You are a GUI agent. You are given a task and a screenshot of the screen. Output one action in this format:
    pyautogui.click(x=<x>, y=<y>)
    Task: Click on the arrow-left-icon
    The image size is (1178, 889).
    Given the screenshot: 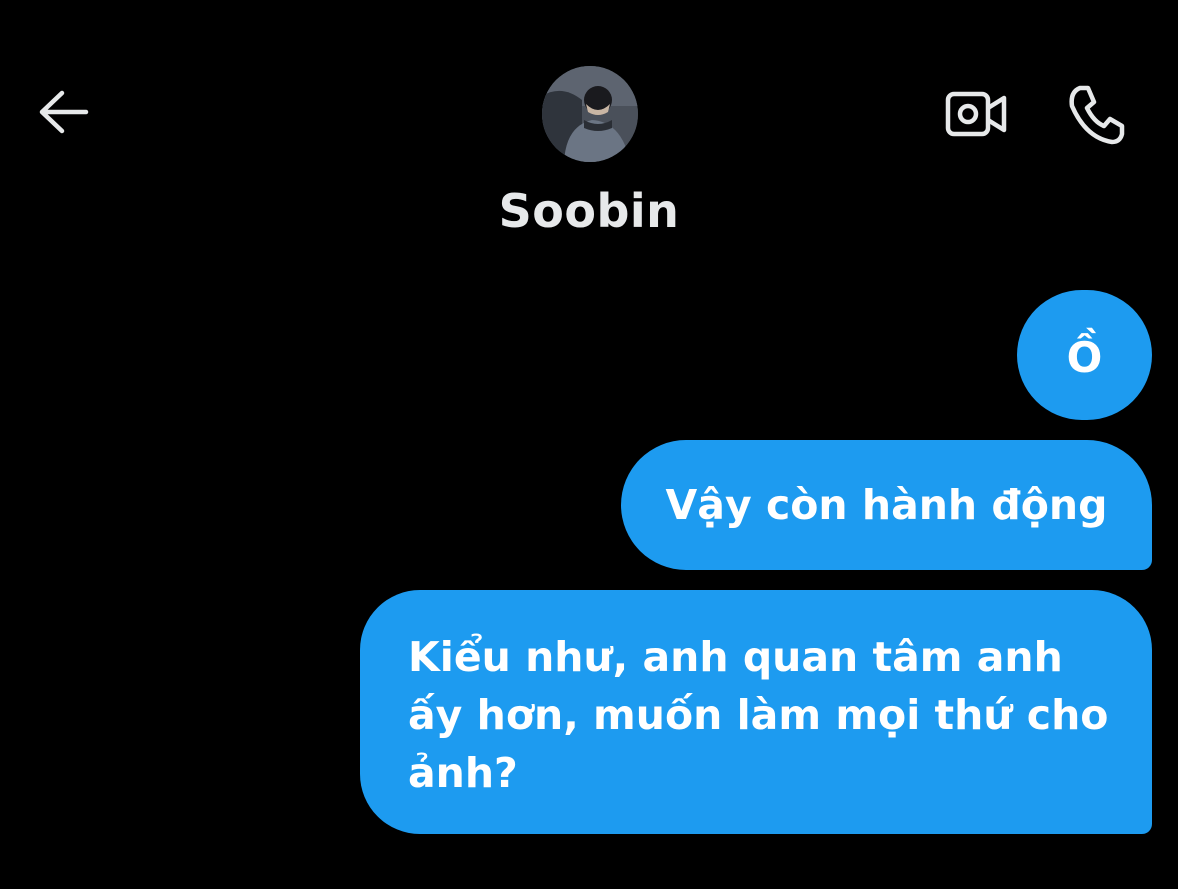 What is the action you would take?
    pyautogui.click(x=62, y=114)
    